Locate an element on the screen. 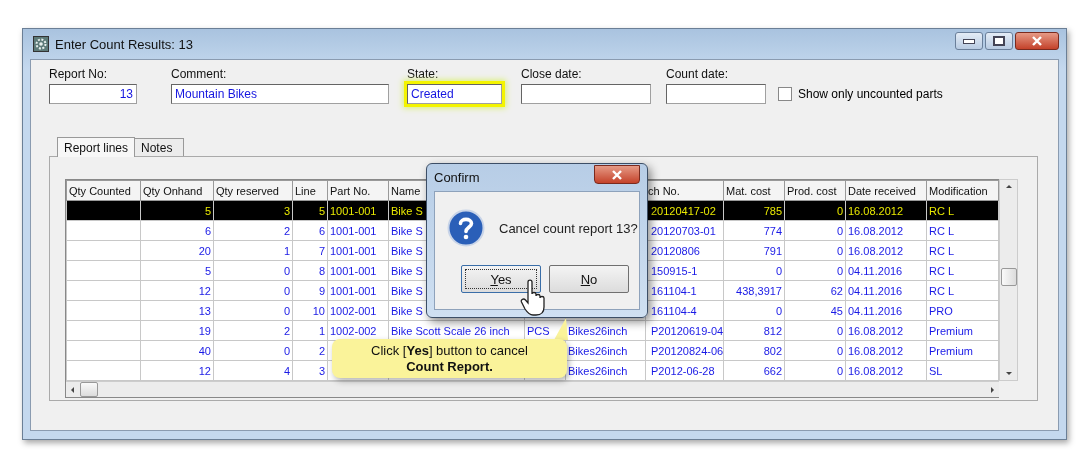  table-cell: 8 is located at coordinates (321, 270).